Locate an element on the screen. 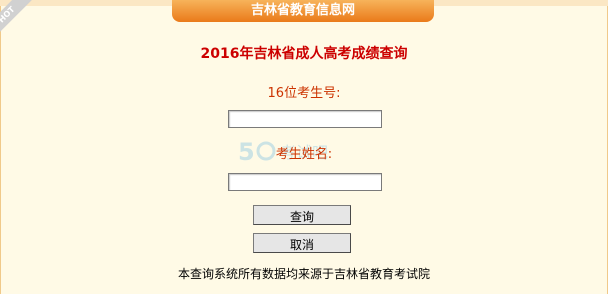  hot-badge-label: HOT is located at coordinates (17, 20).